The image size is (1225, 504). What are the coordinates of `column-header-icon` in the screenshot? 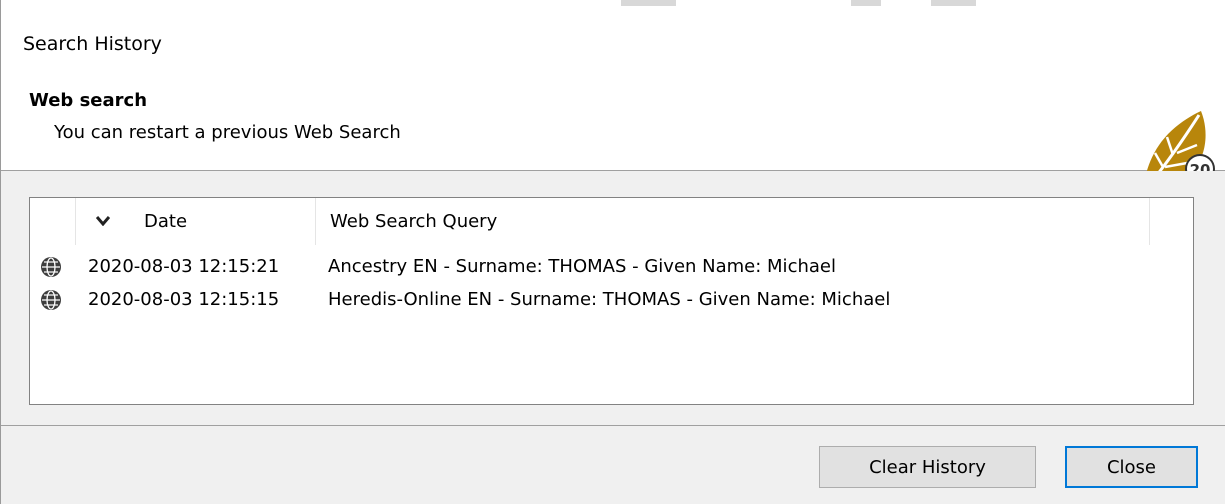 It's located at (53, 221).